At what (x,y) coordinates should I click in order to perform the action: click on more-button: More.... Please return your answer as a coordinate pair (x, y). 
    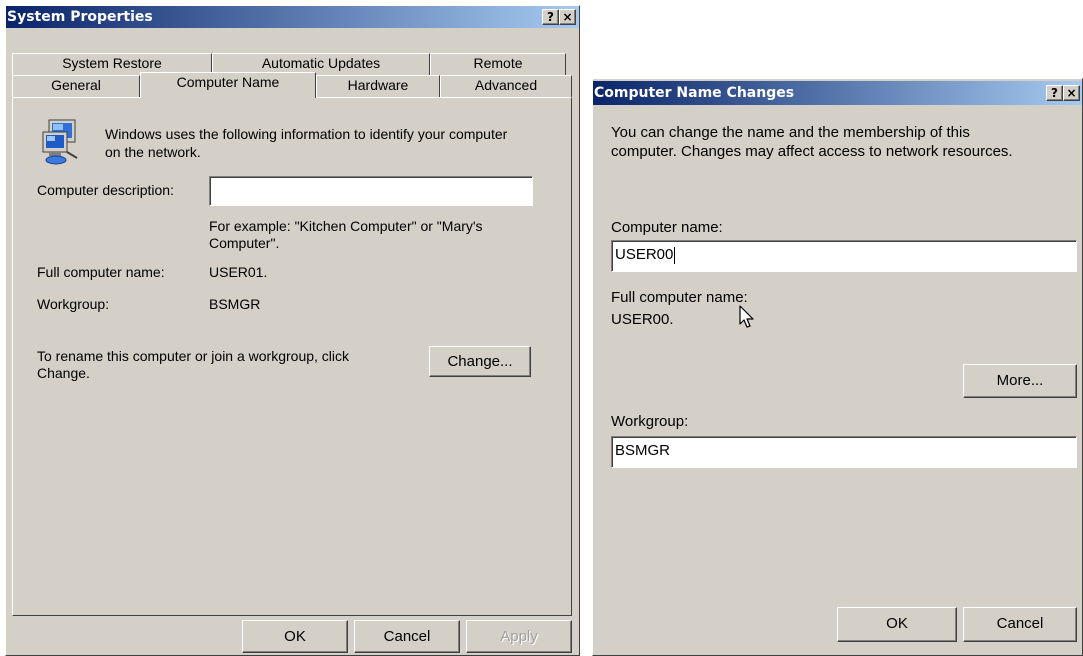
    Looking at the image, I should click on (1020, 381).